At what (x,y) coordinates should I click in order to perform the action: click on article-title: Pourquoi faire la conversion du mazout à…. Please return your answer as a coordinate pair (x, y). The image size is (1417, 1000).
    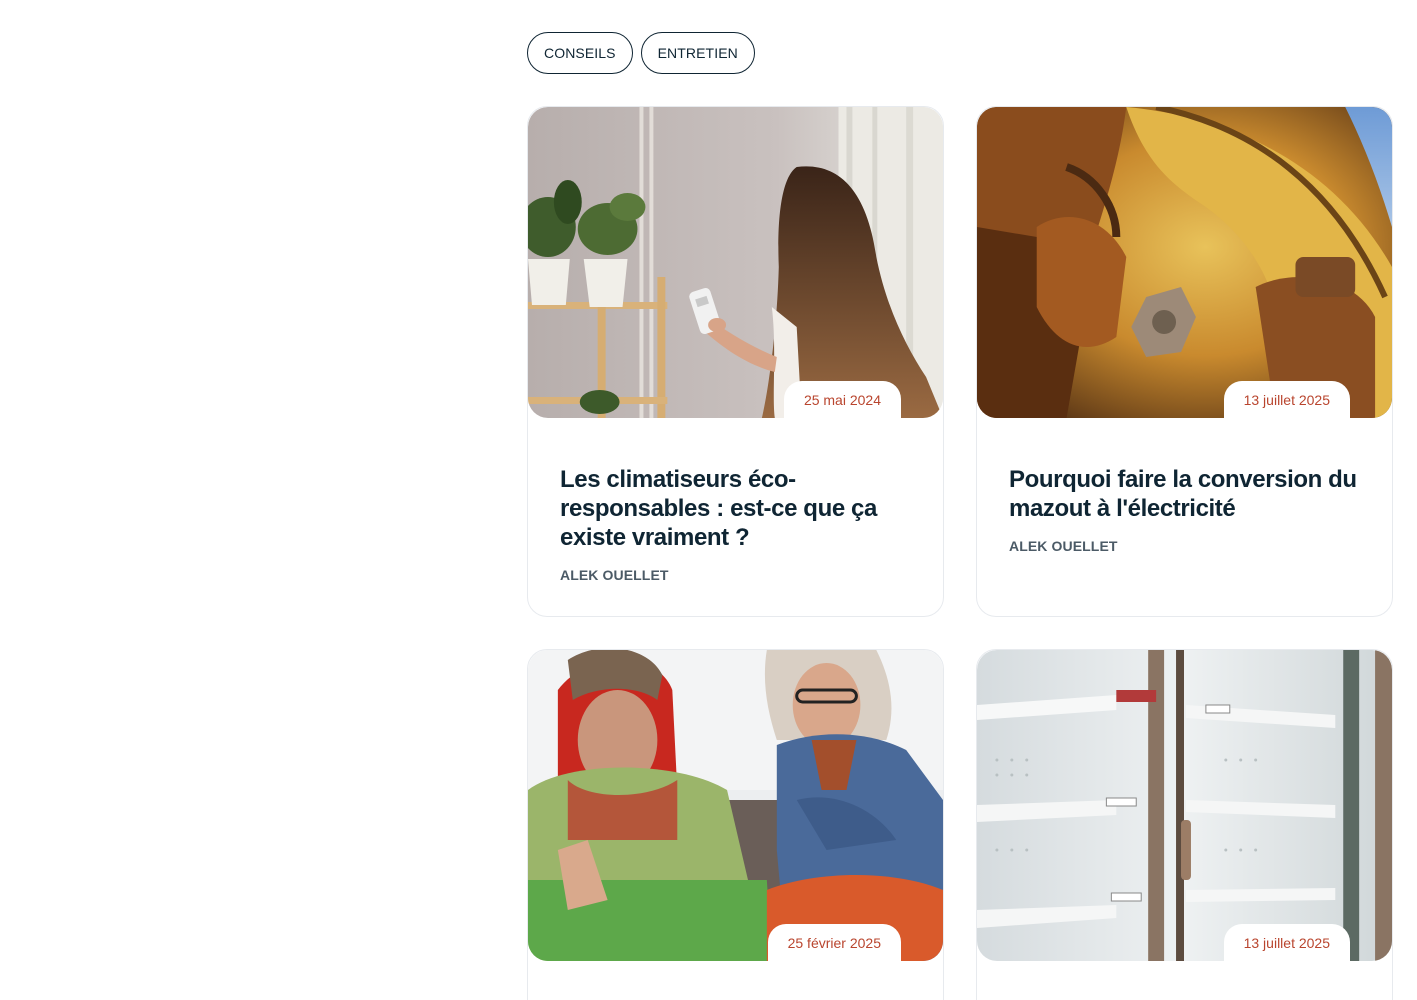
    Looking at the image, I should click on (1184, 494).